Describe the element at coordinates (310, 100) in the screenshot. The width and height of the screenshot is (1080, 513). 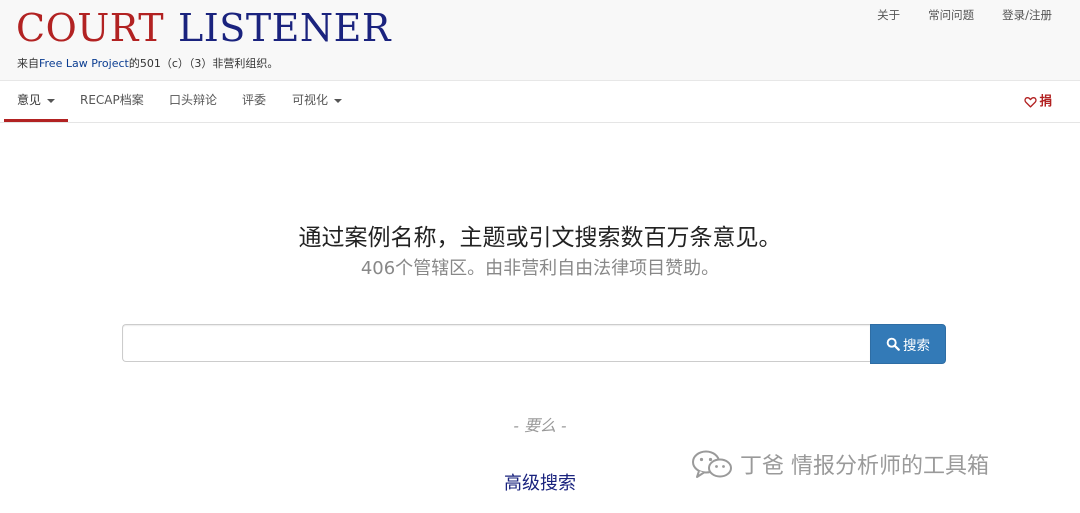
I see `nav-visualizations-label: 可视化` at that location.